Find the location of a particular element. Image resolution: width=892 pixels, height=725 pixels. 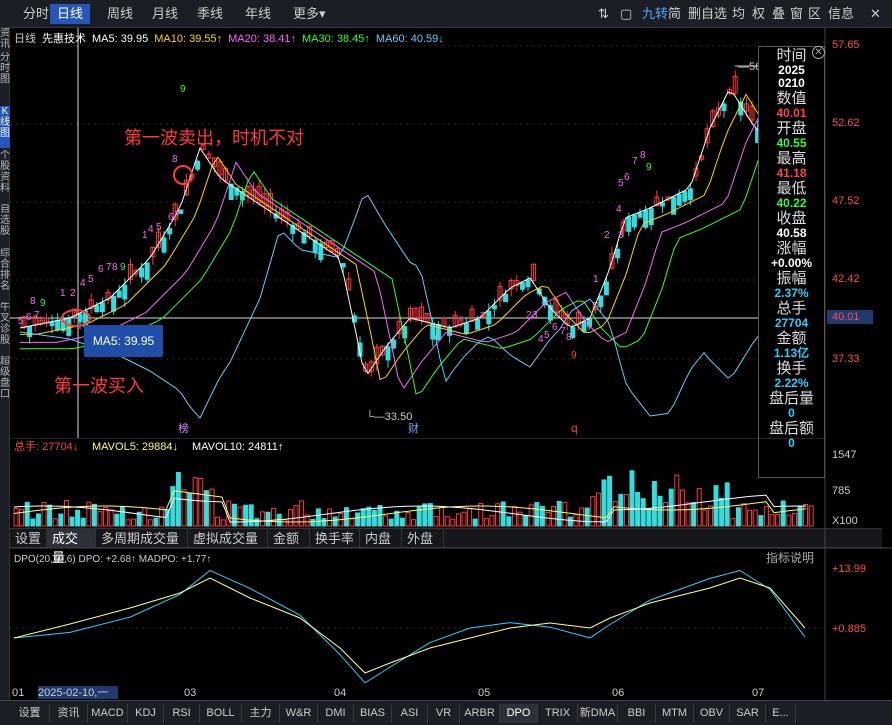

period-tab-3: 月线 is located at coordinates (165, 14).